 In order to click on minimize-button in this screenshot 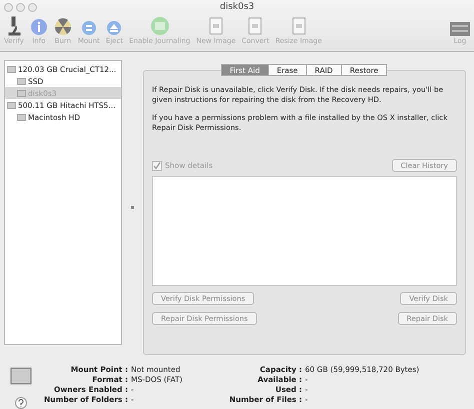, I will do `click(20, 7)`.